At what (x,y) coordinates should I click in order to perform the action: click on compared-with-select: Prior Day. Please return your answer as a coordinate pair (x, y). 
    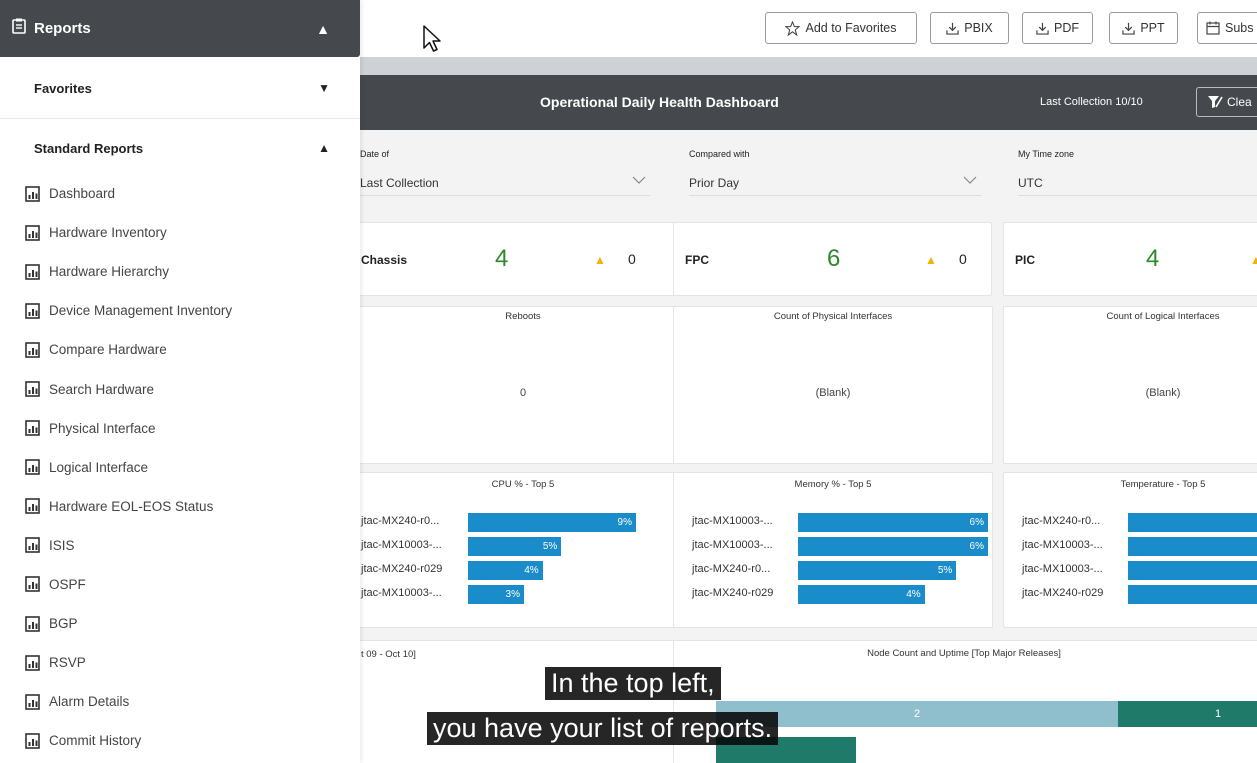
    Looking at the image, I should click on (835, 183).